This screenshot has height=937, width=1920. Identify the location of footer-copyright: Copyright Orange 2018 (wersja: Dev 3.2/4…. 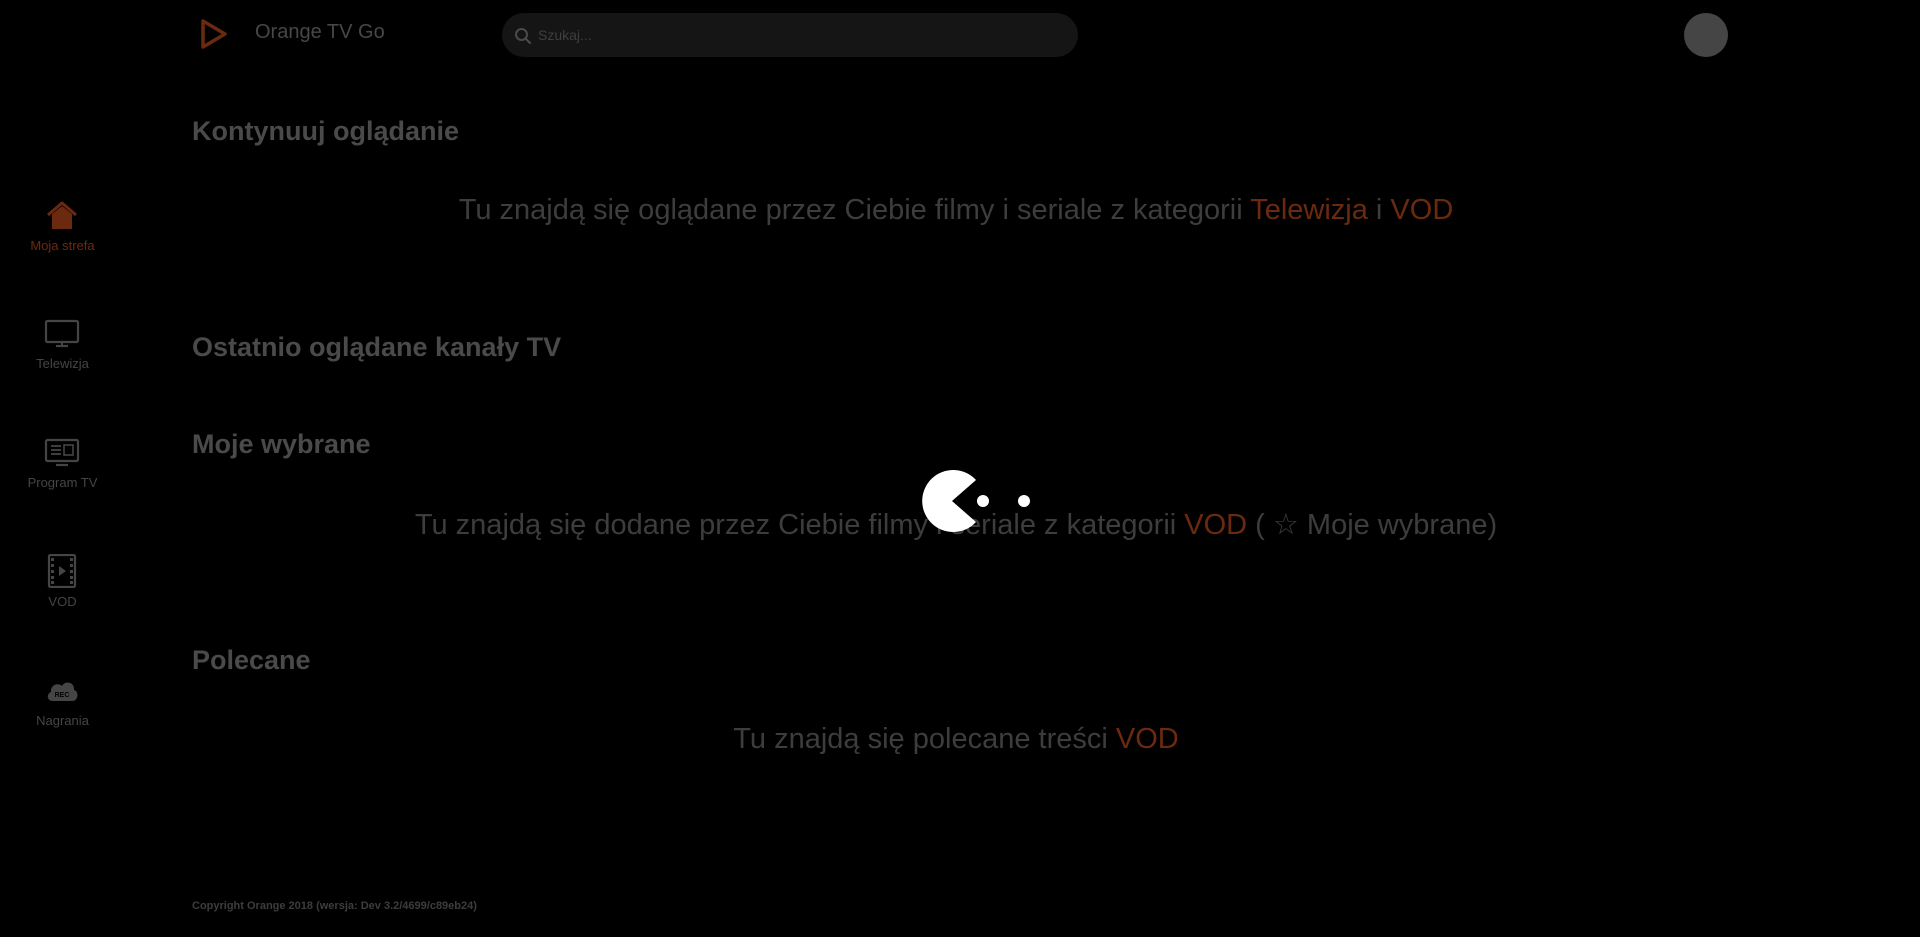
(334, 906).